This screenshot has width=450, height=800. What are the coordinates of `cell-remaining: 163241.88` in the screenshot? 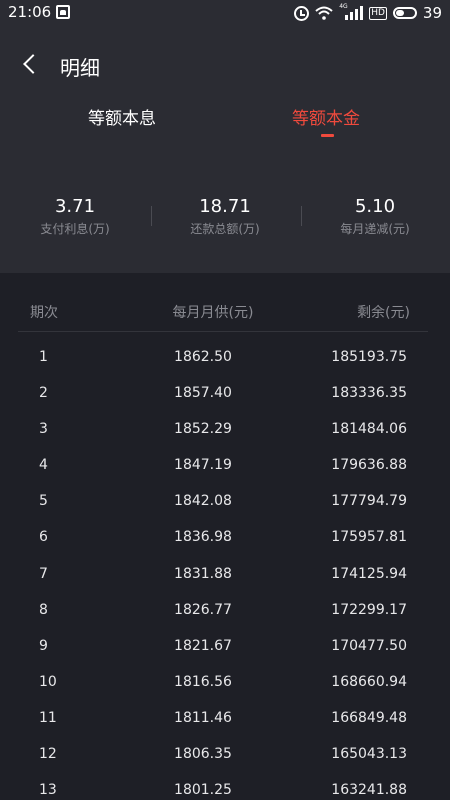 It's located at (369, 790).